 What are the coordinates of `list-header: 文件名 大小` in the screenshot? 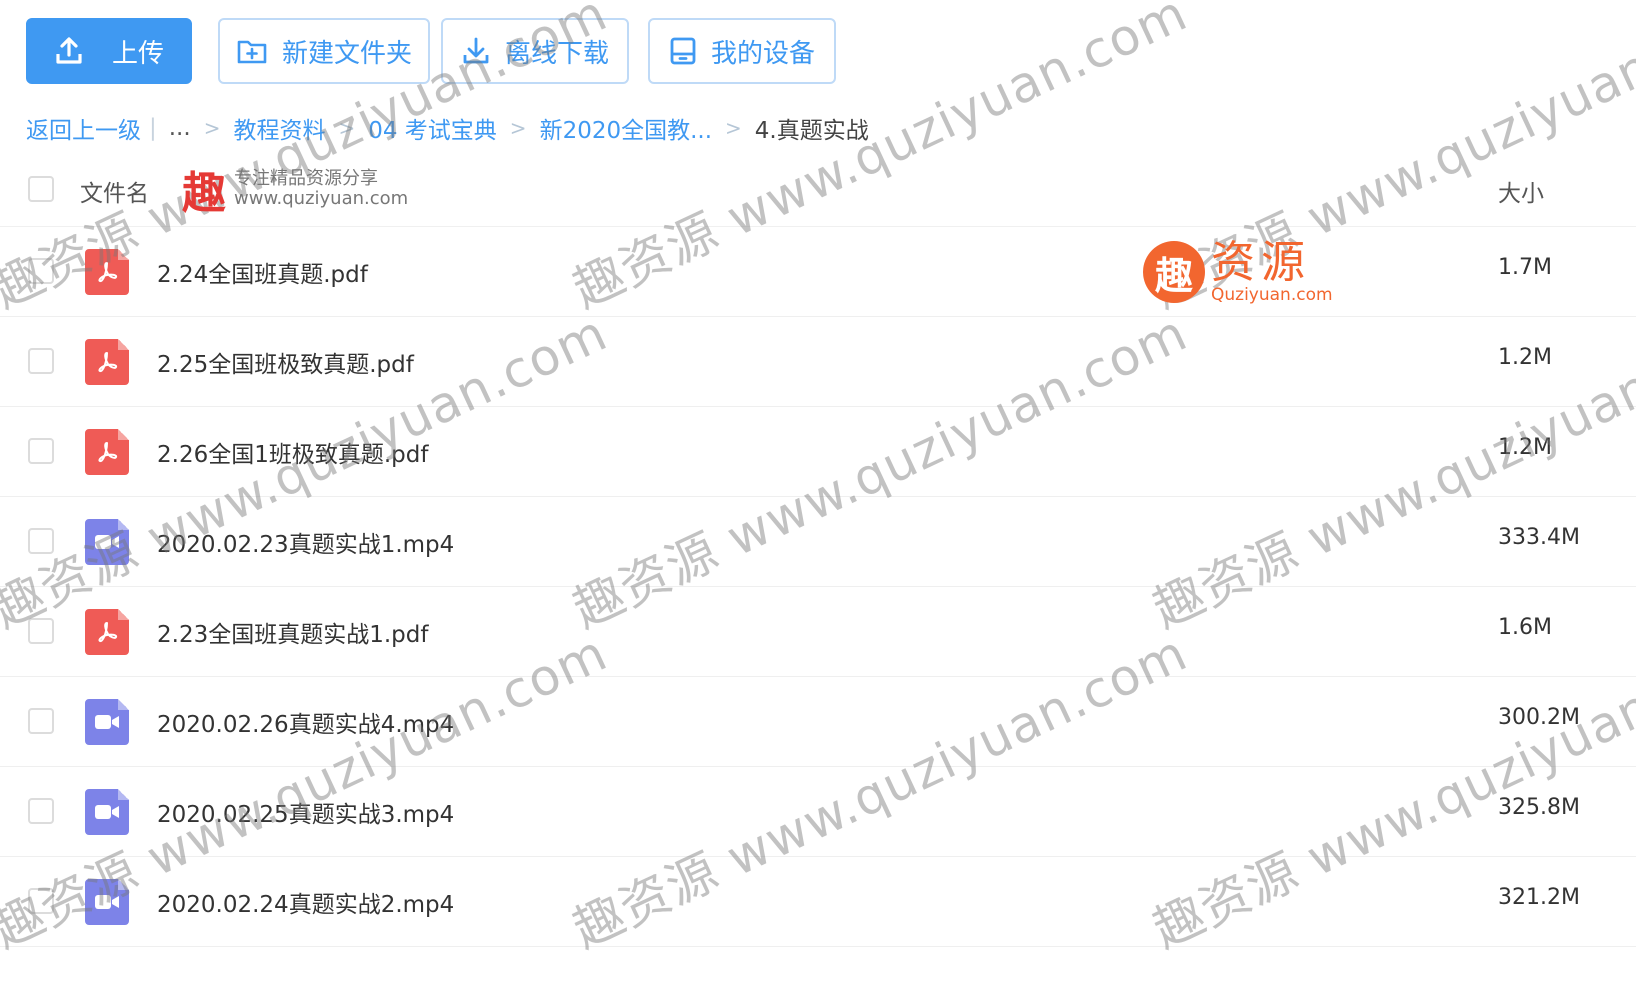 It's located at (818, 189).